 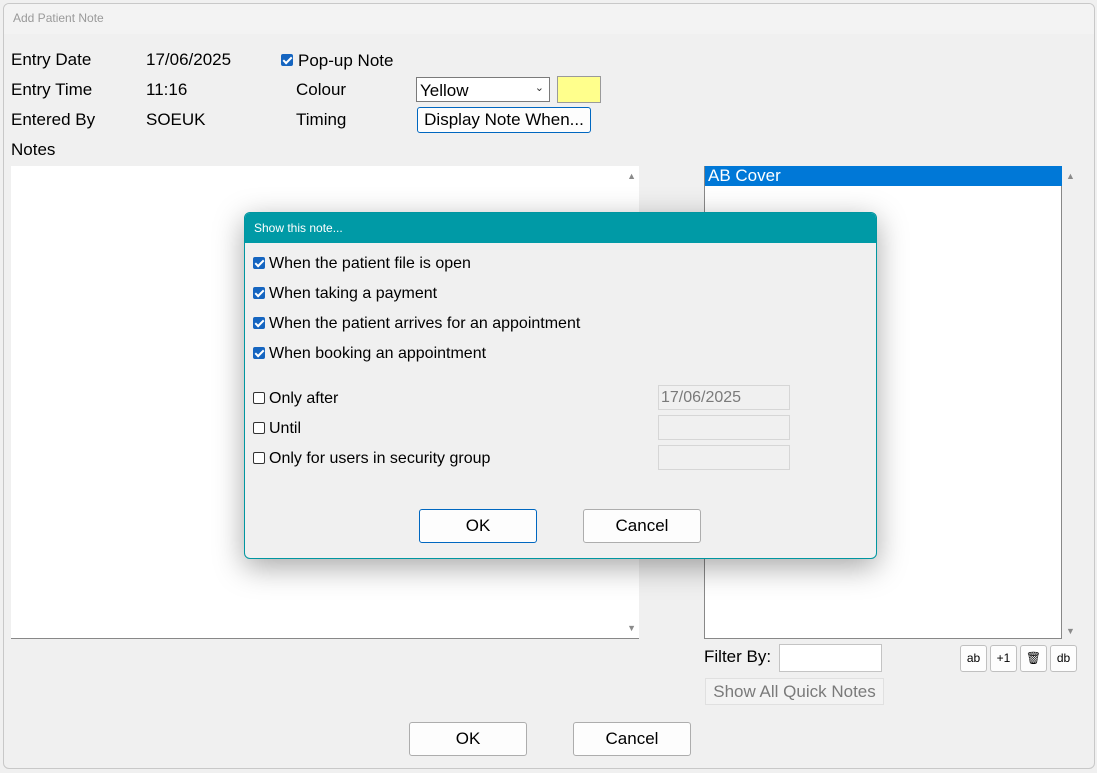 What do you see at coordinates (1063, 658) in the screenshot?
I see `database-button: db` at bounding box center [1063, 658].